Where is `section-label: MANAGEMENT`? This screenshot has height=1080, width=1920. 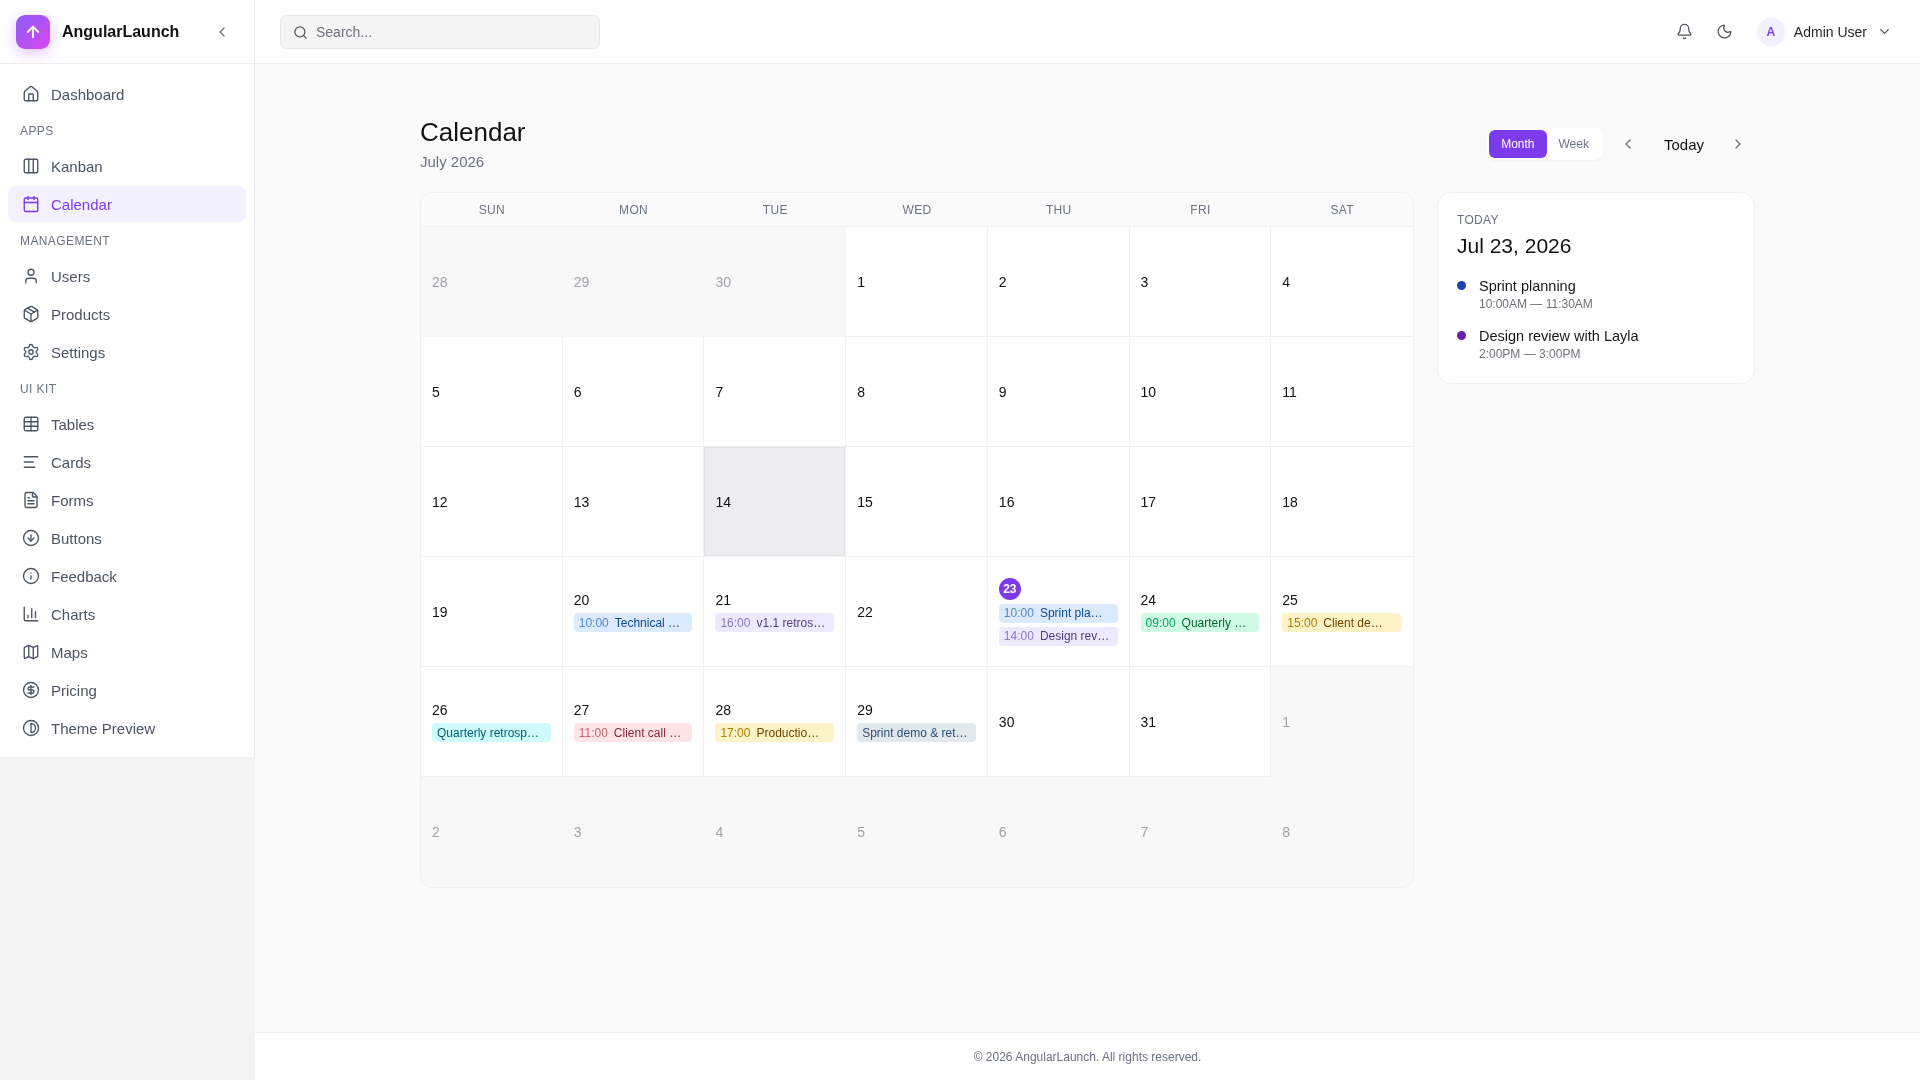
section-label: MANAGEMENT is located at coordinates (65, 241).